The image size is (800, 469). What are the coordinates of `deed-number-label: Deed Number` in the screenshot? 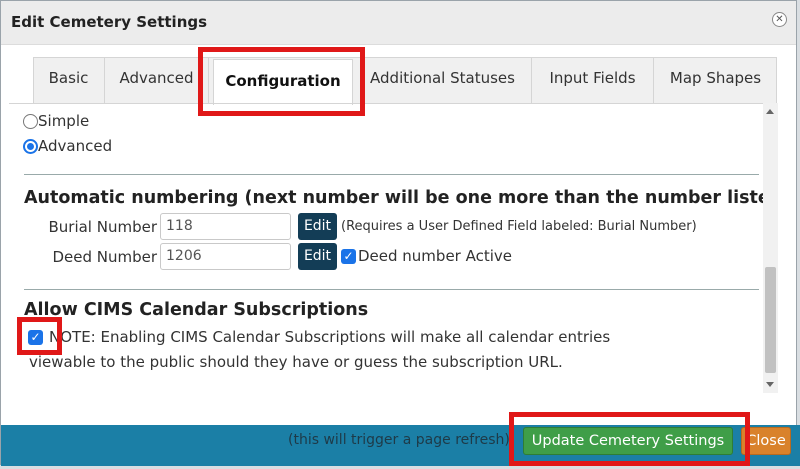 It's located at (104, 257).